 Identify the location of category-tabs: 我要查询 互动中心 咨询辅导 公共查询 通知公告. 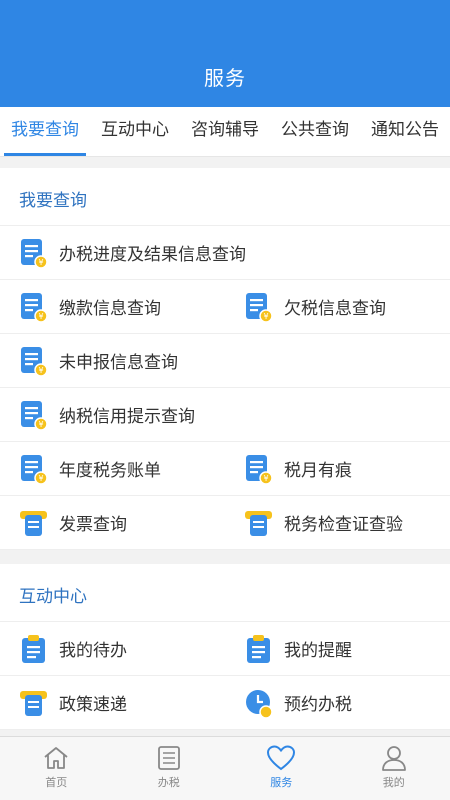
(225, 132).